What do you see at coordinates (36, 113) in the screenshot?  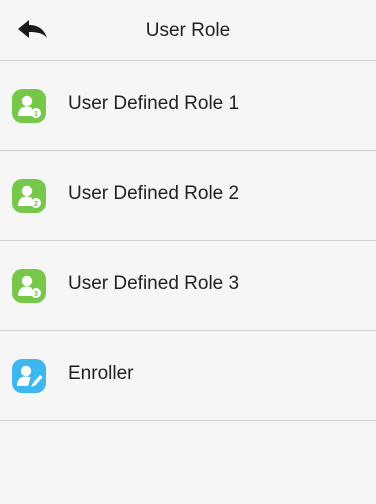 I see `role-badge-1: 1` at bounding box center [36, 113].